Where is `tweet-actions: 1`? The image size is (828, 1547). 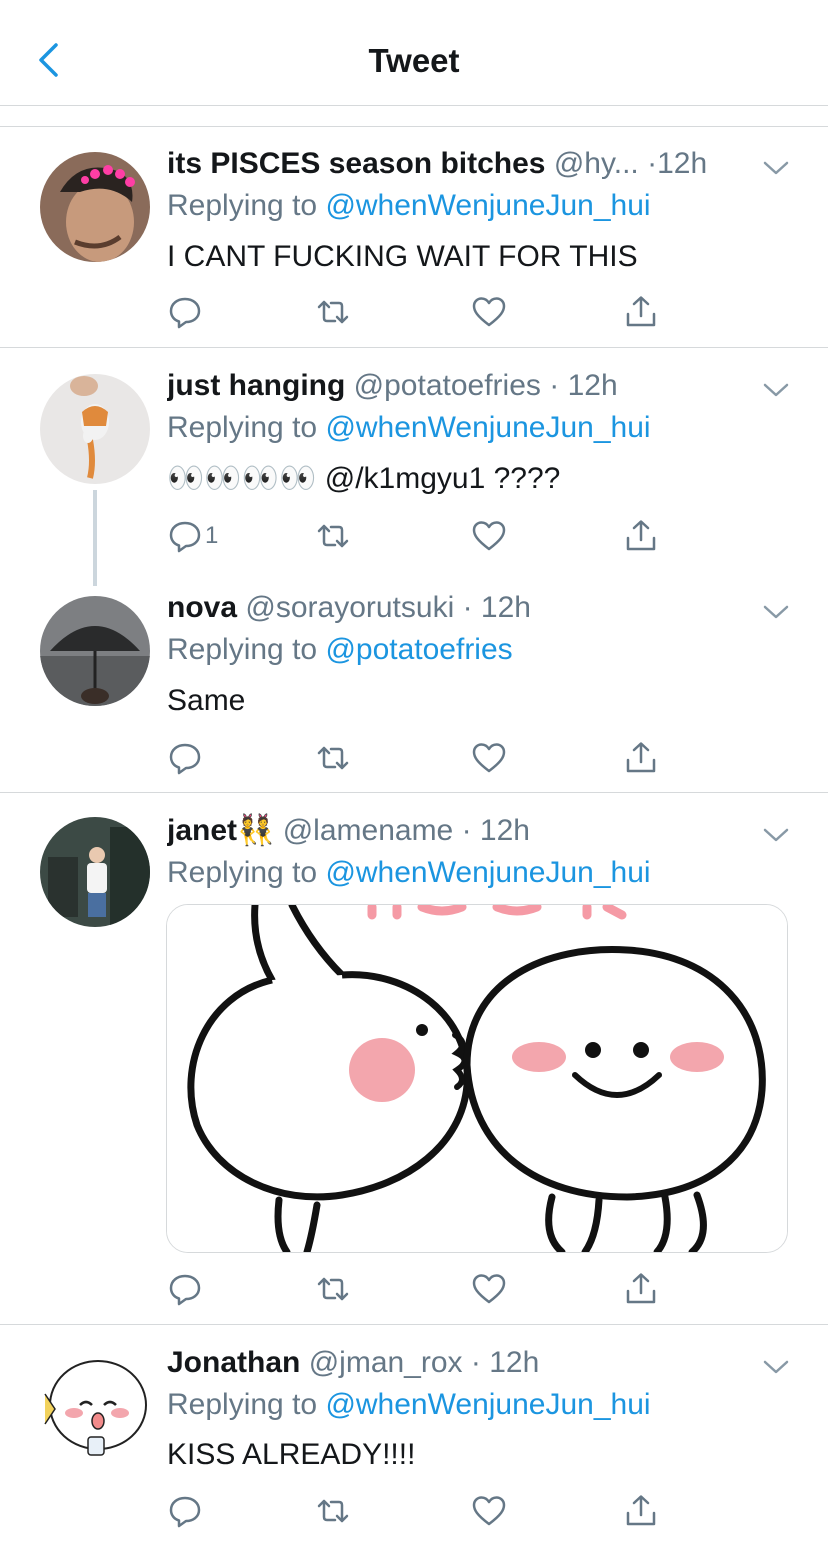
tweet-actions: 1 is located at coordinates (417, 536).